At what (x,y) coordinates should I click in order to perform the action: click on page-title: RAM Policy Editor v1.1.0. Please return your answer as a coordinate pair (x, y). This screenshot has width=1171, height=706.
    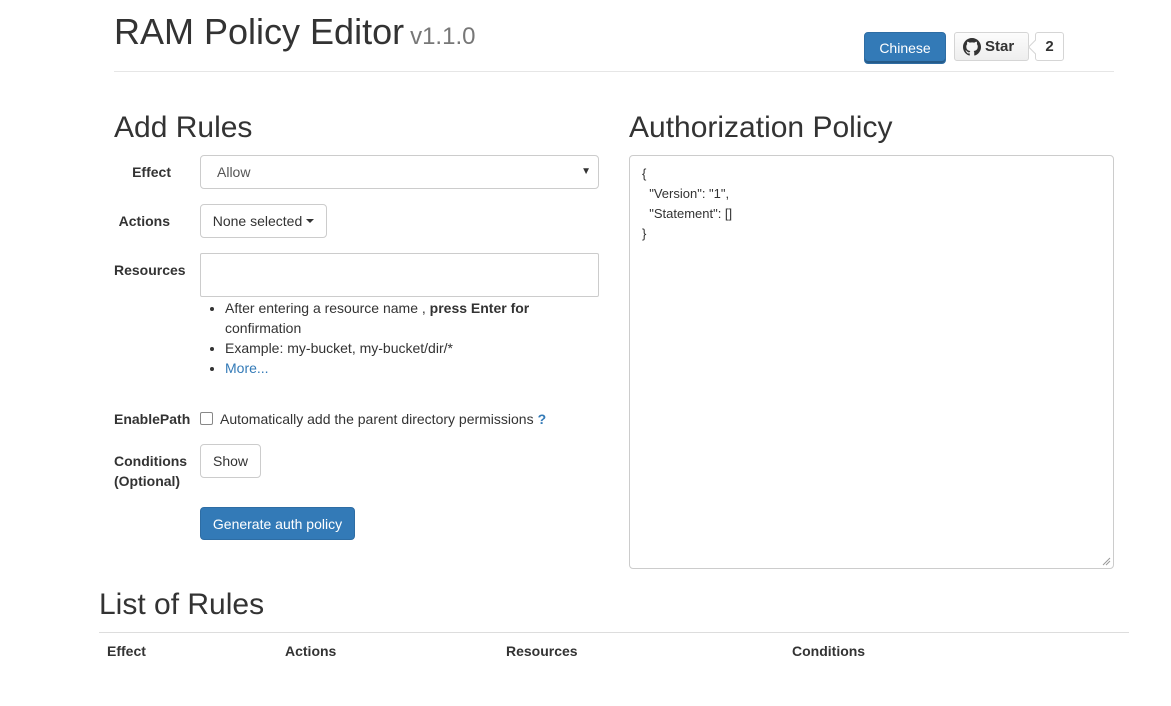
    Looking at the image, I should click on (294, 34).